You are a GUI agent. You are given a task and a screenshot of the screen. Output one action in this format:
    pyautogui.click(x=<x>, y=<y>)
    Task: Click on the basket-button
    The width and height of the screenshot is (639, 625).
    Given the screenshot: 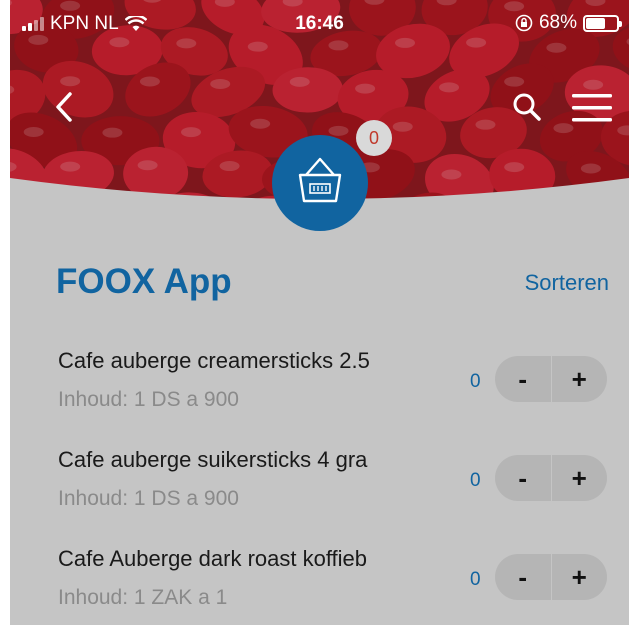 What is the action you would take?
    pyautogui.click(x=320, y=183)
    